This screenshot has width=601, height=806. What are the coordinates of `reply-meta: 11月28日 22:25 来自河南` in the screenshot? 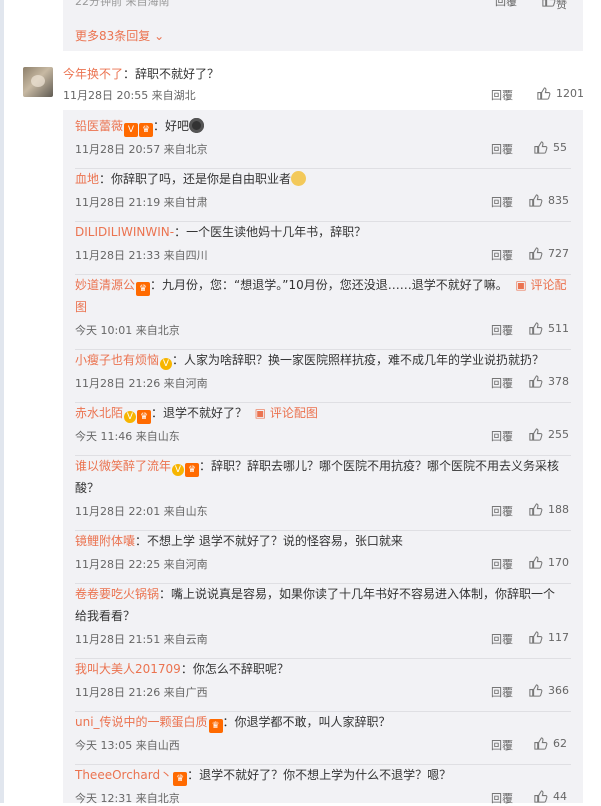 It's located at (141, 564).